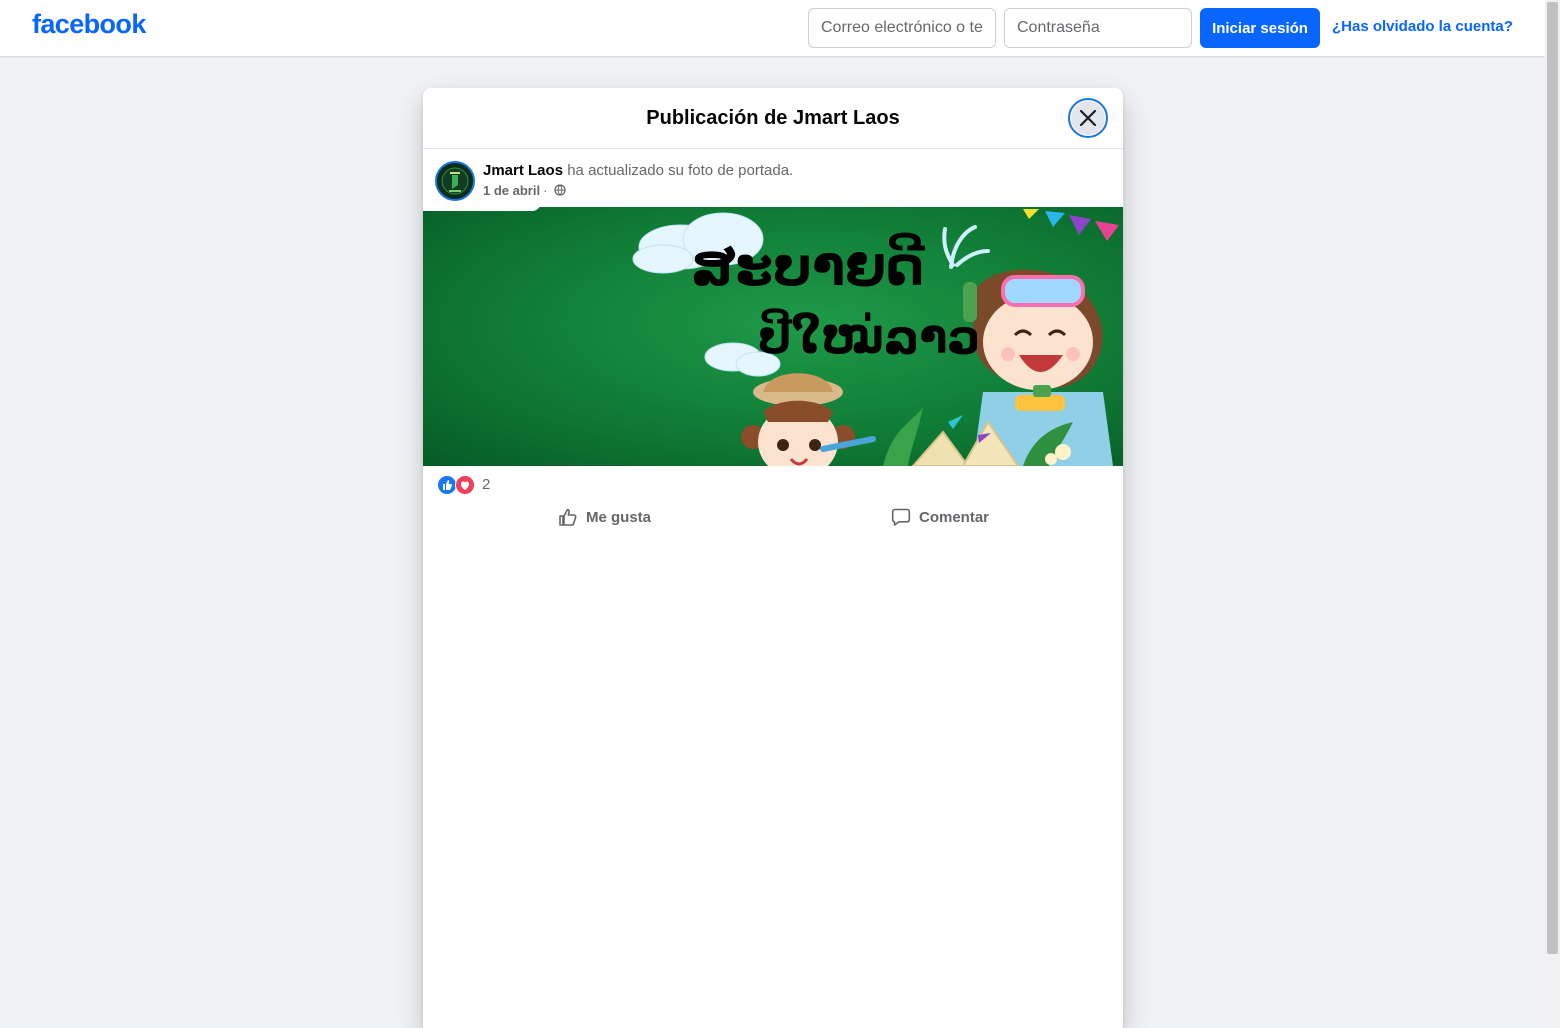  What do you see at coordinates (1098, 28) in the screenshot?
I see `password-field` at bounding box center [1098, 28].